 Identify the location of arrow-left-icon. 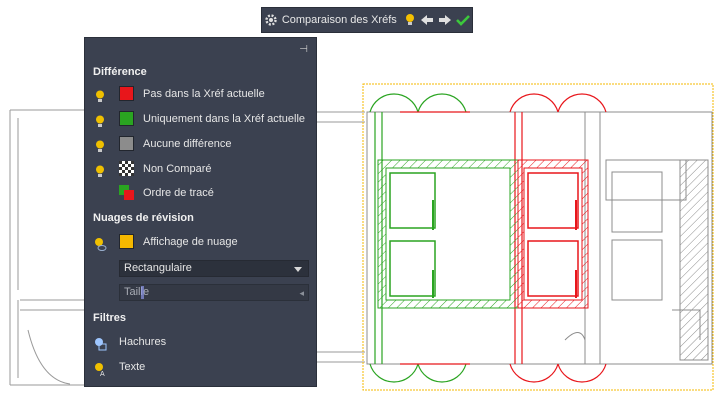
(428, 20).